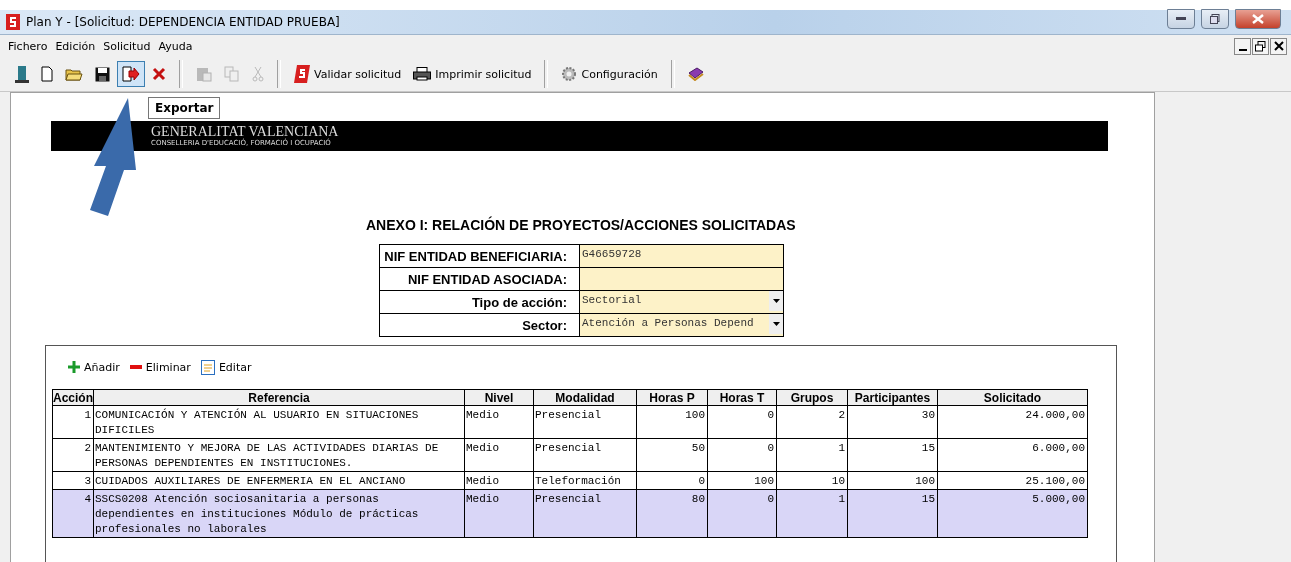  I want to click on column-header: Horas P, so click(672, 397).